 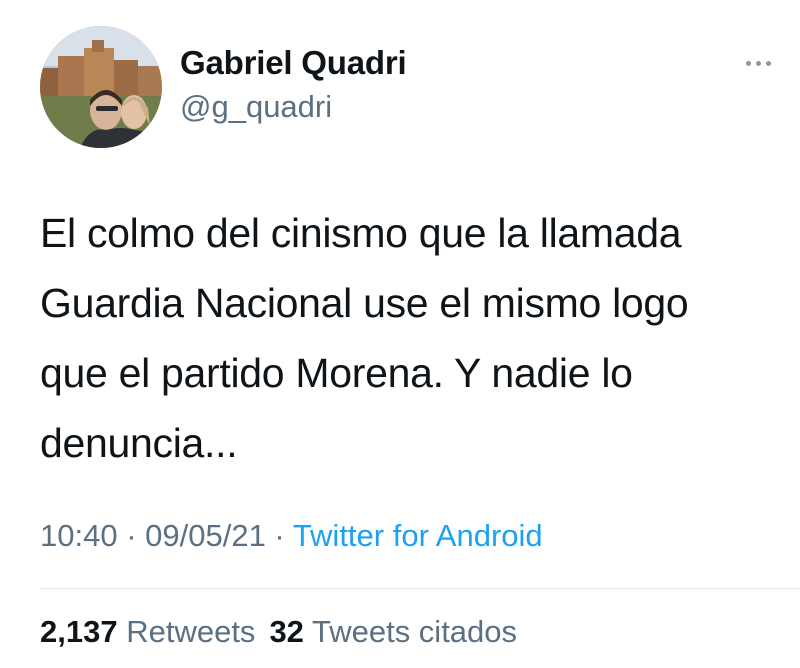 What do you see at coordinates (414, 631) in the screenshot?
I see `quotes-label: Tweets citados` at bounding box center [414, 631].